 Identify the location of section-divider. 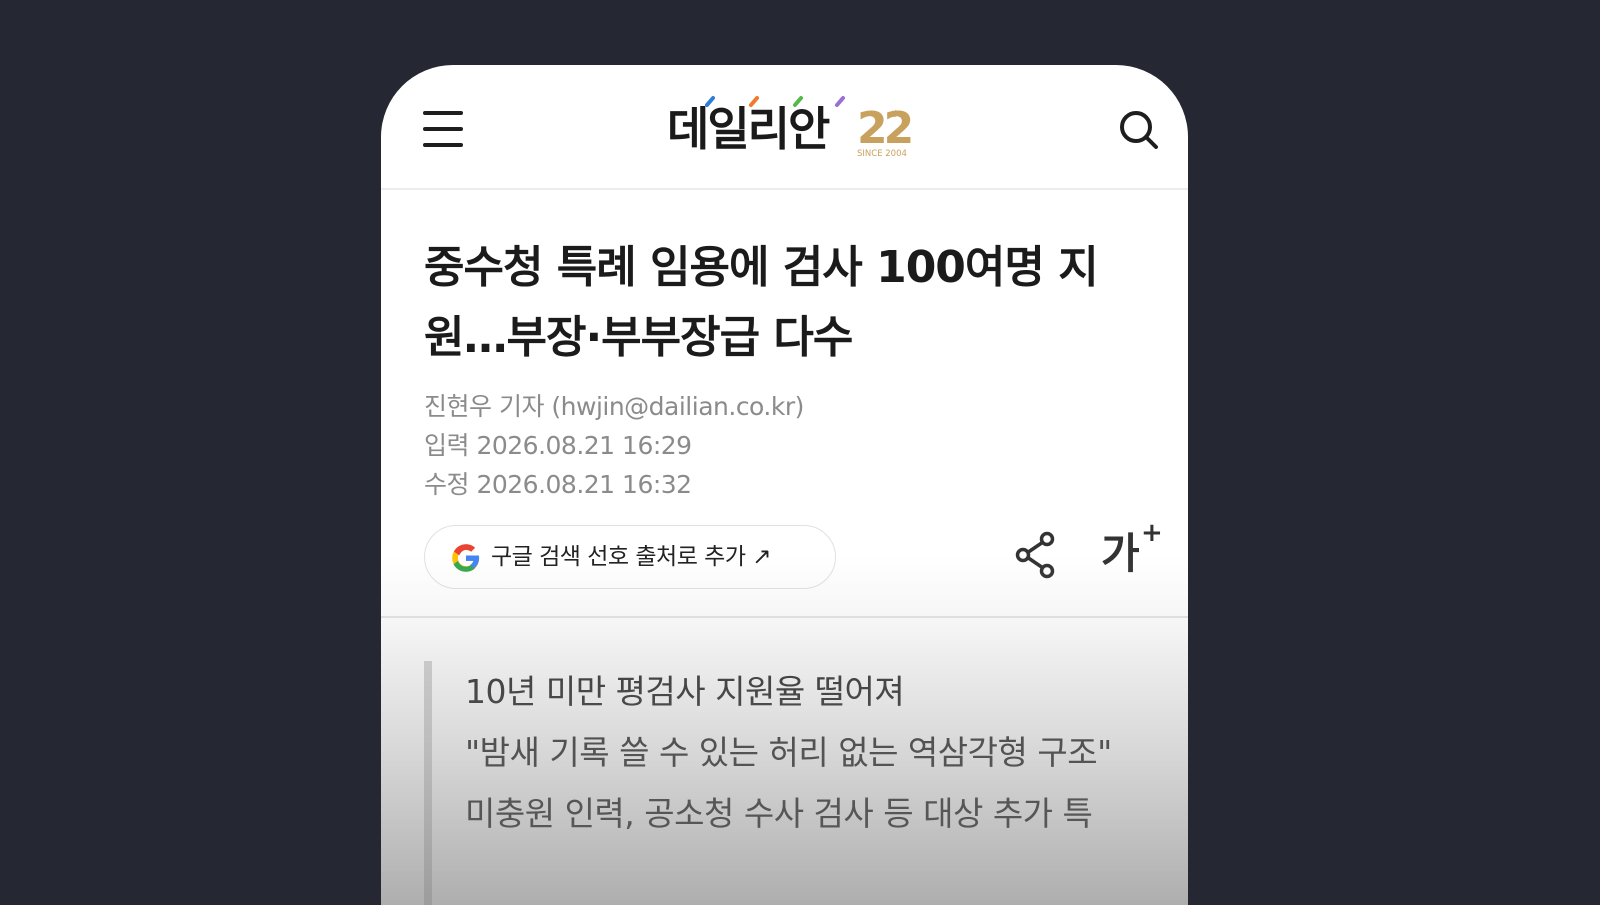
(784, 617).